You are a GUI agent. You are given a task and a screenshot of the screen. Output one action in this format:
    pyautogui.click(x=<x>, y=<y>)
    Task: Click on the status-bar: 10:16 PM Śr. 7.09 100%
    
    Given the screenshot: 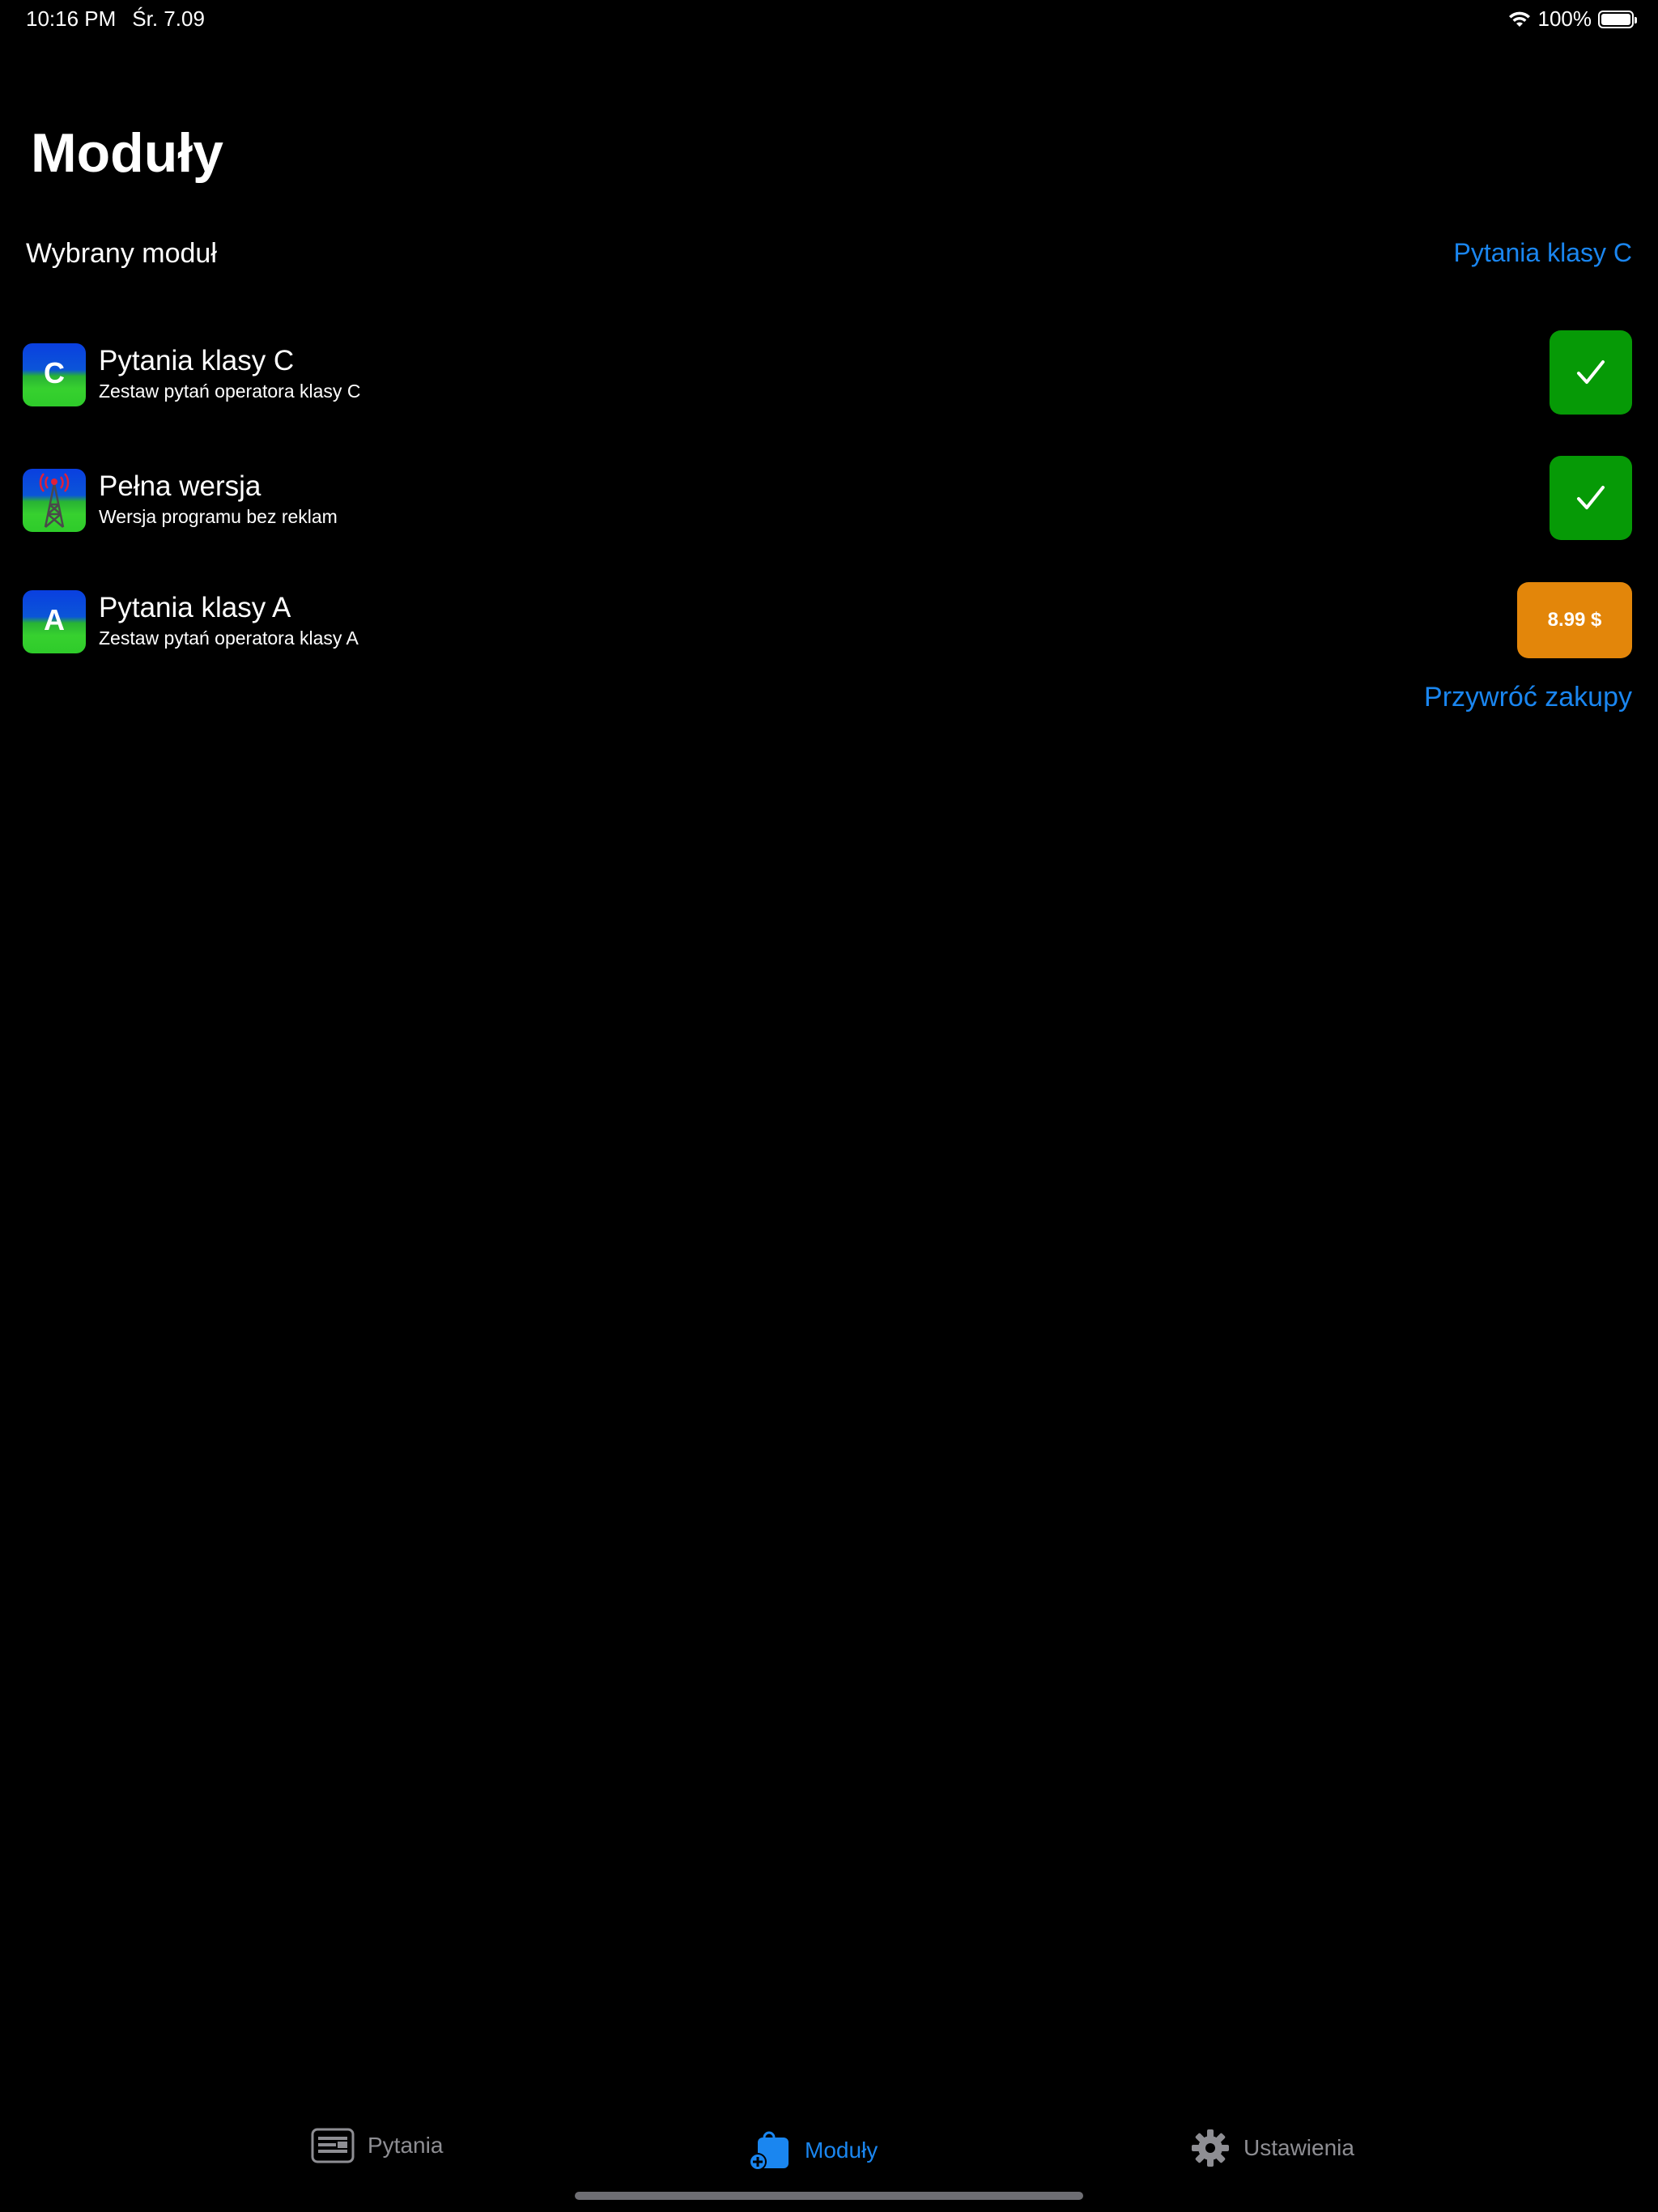 What is the action you would take?
    pyautogui.click(x=829, y=19)
    